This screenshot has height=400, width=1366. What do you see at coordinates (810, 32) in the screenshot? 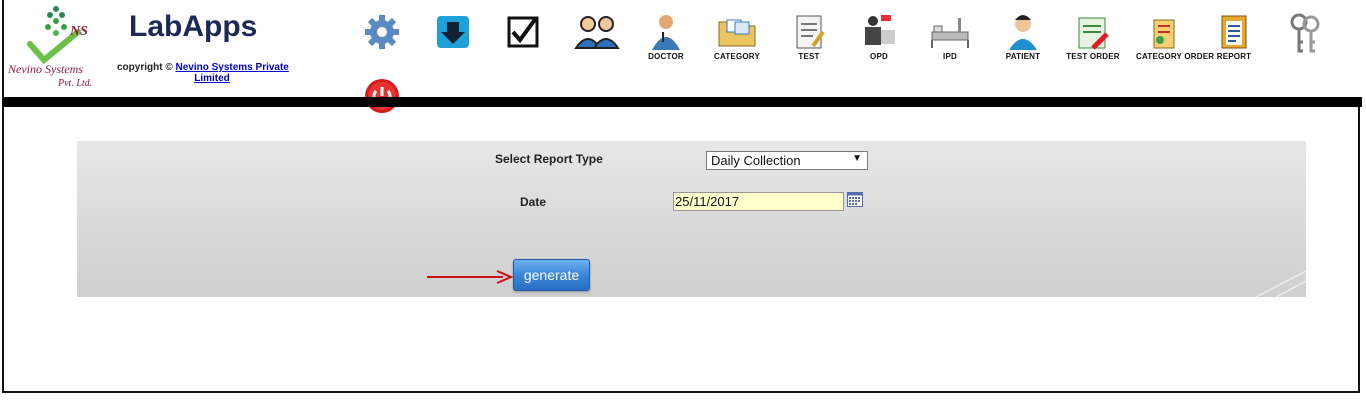
I see `test-icon` at bounding box center [810, 32].